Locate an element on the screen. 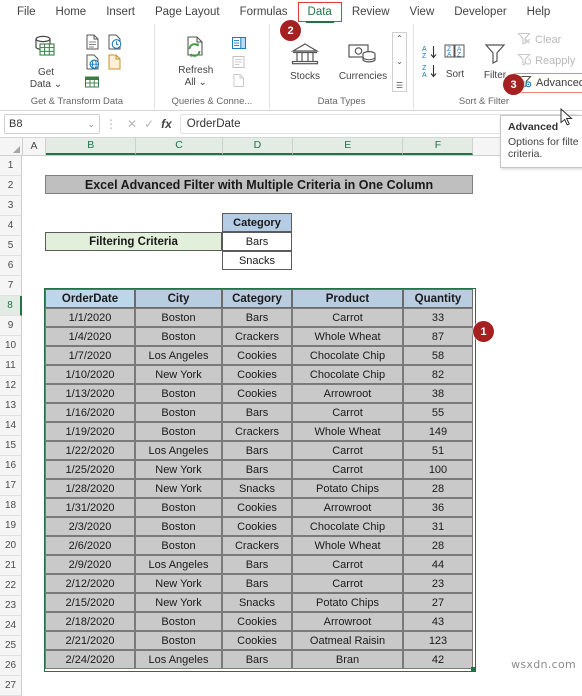  row-header-16: 16 is located at coordinates (11, 466).